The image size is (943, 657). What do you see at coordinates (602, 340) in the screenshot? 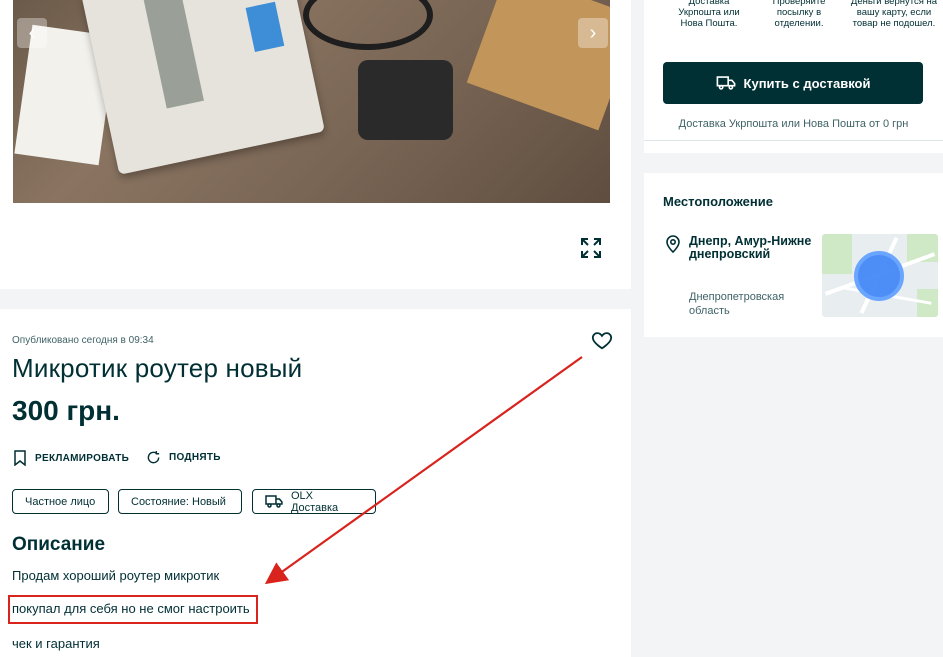
I see `heart-icon` at bounding box center [602, 340].